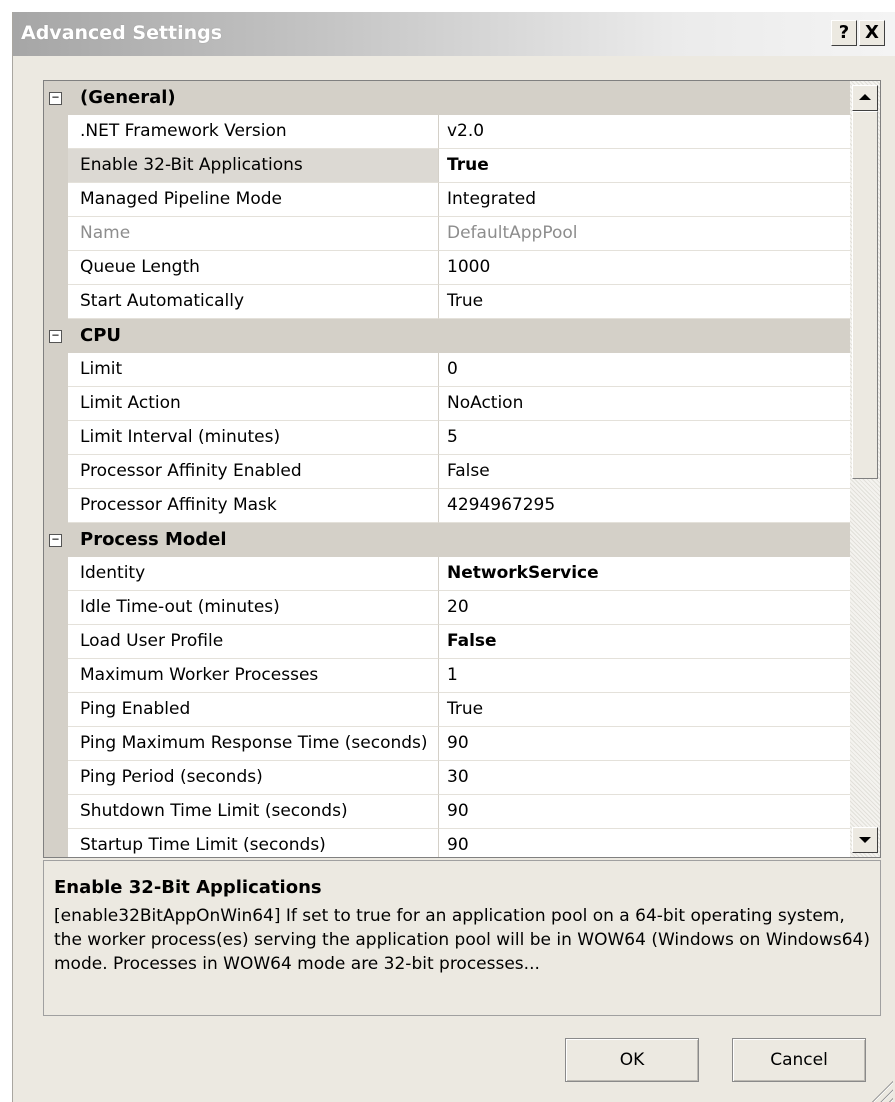  I want to click on property-row-net-framework-version: .NET Framework Version v2.0, so click(447, 132).